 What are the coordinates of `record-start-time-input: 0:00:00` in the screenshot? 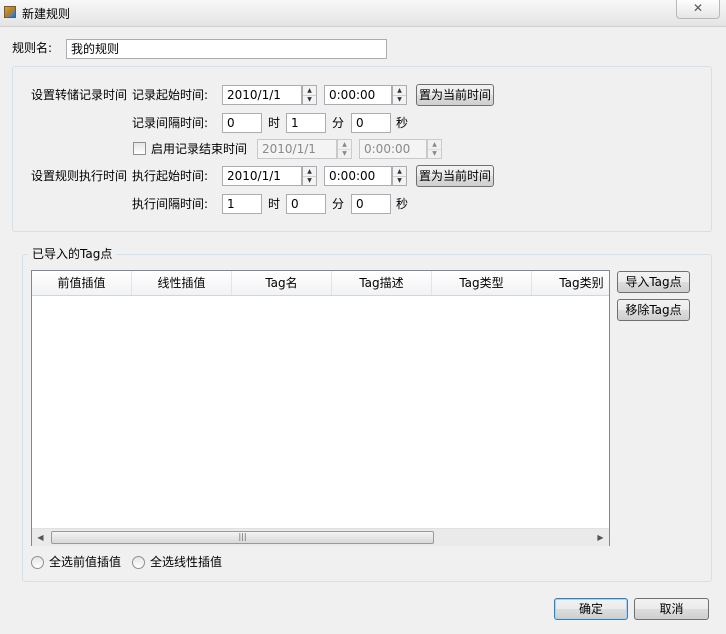 It's located at (358, 95).